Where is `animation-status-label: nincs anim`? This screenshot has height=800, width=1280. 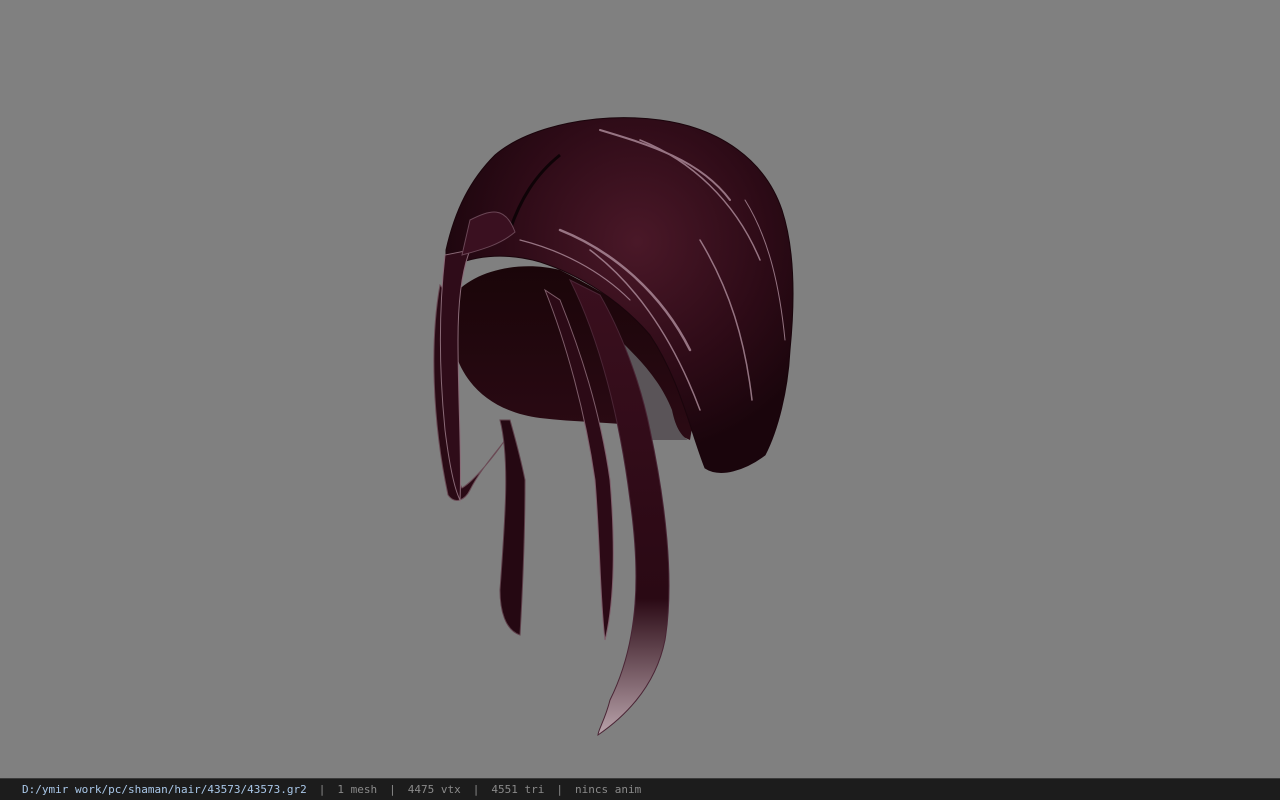
animation-status-label: nincs anim is located at coordinates (608, 789).